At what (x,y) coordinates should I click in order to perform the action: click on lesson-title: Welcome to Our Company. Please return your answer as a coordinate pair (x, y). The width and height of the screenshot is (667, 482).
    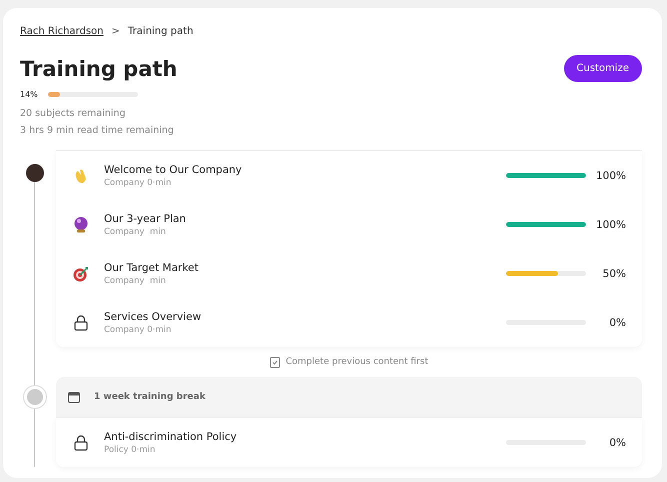
    Looking at the image, I should click on (305, 170).